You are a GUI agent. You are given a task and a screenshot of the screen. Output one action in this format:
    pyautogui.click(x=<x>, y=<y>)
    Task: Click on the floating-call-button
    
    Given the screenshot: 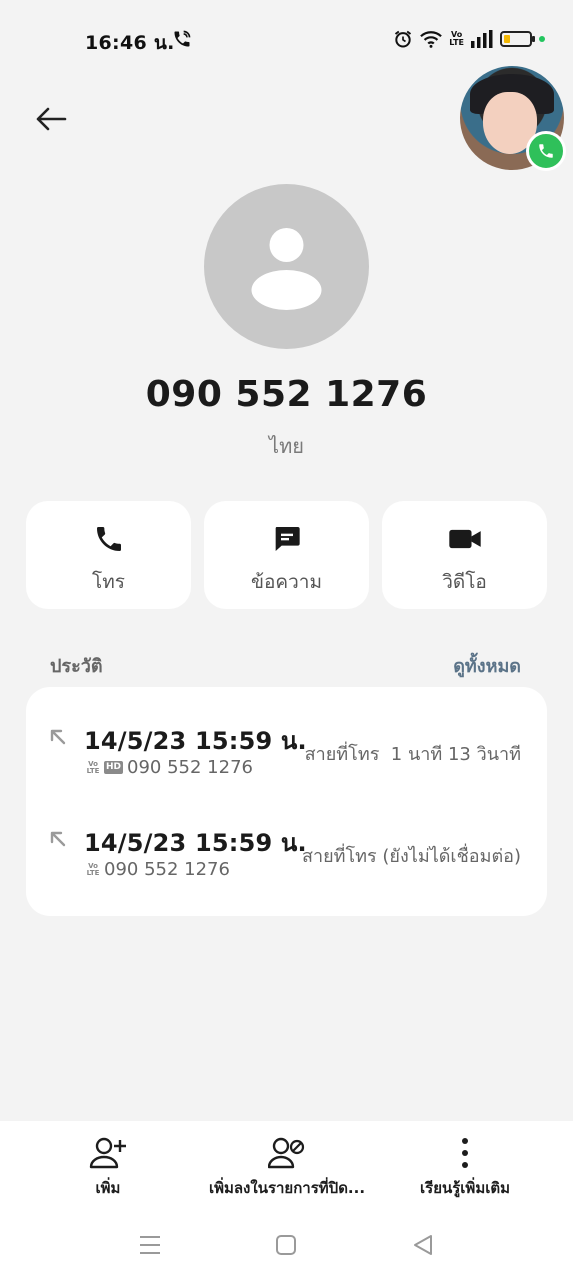 What is the action you would take?
    pyautogui.click(x=546, y=151)
    